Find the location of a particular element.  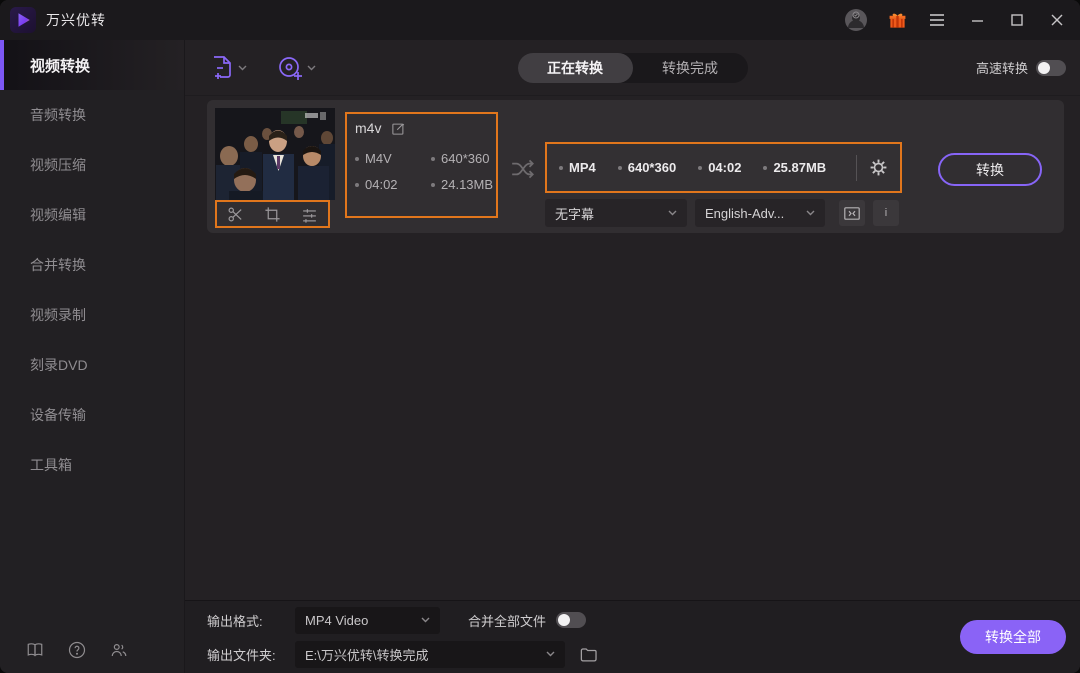

community-icon is located at coordinates (119, 650).